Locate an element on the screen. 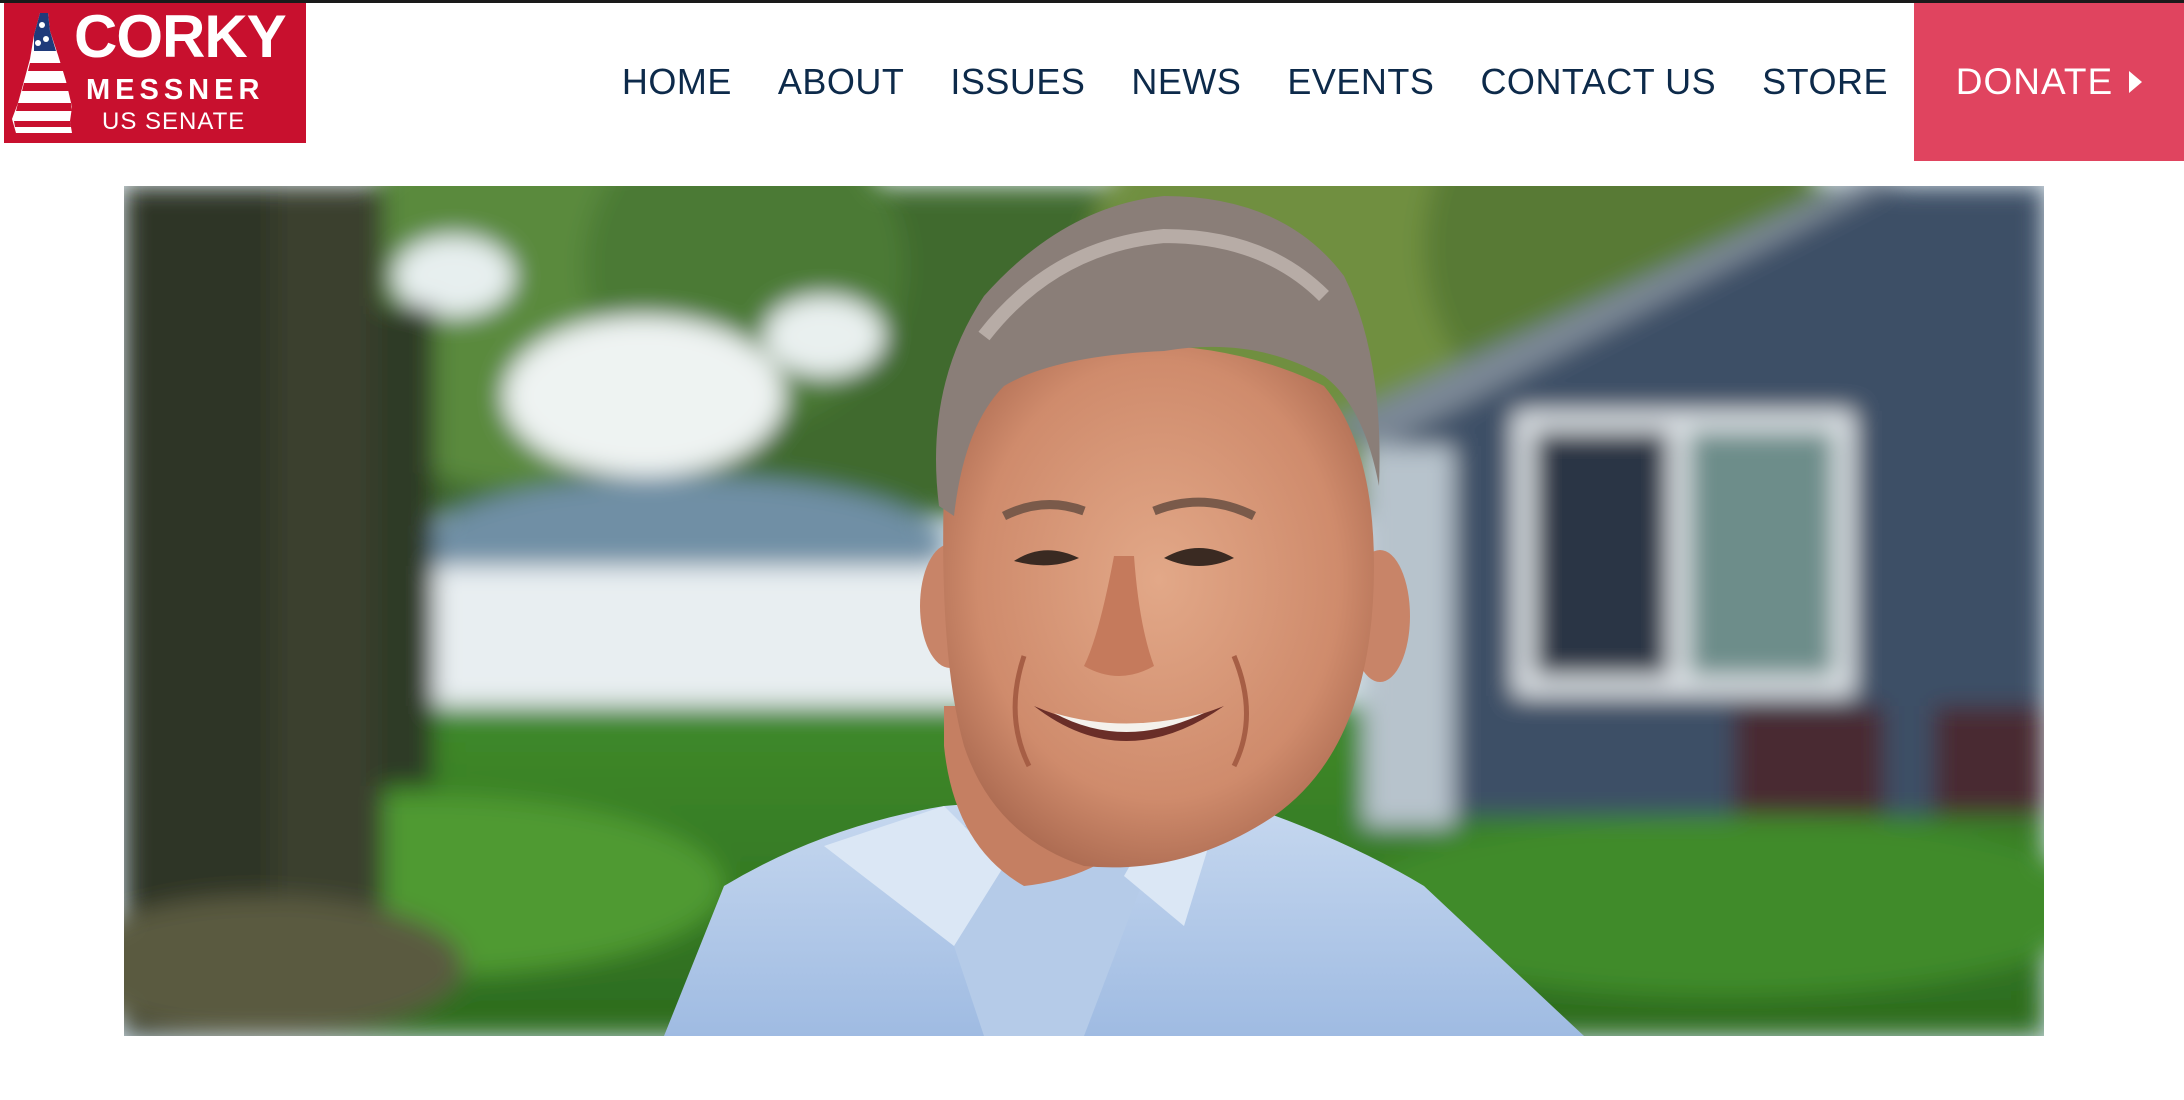  logo-office: US SENATE is located at coordinates (174, 121).